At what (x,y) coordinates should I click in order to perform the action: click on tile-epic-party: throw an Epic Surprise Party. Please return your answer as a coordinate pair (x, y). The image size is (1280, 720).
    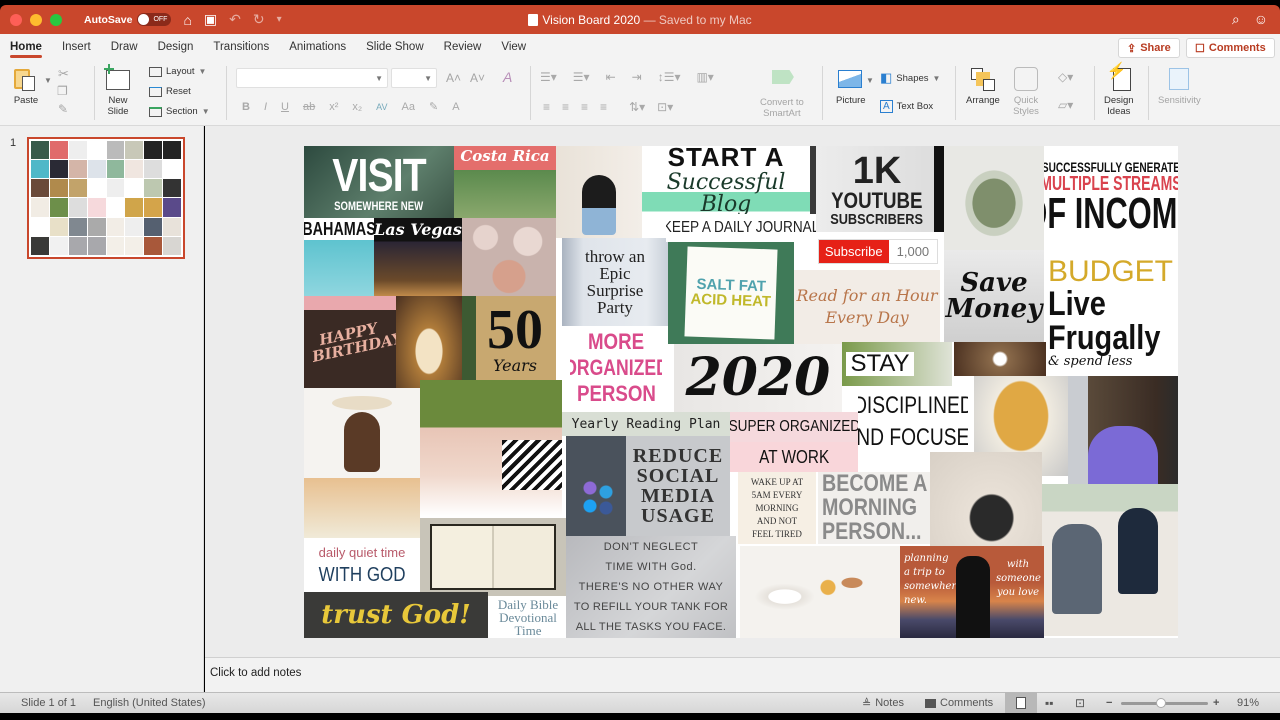
    Looking at the image, I should click on (615, 282).